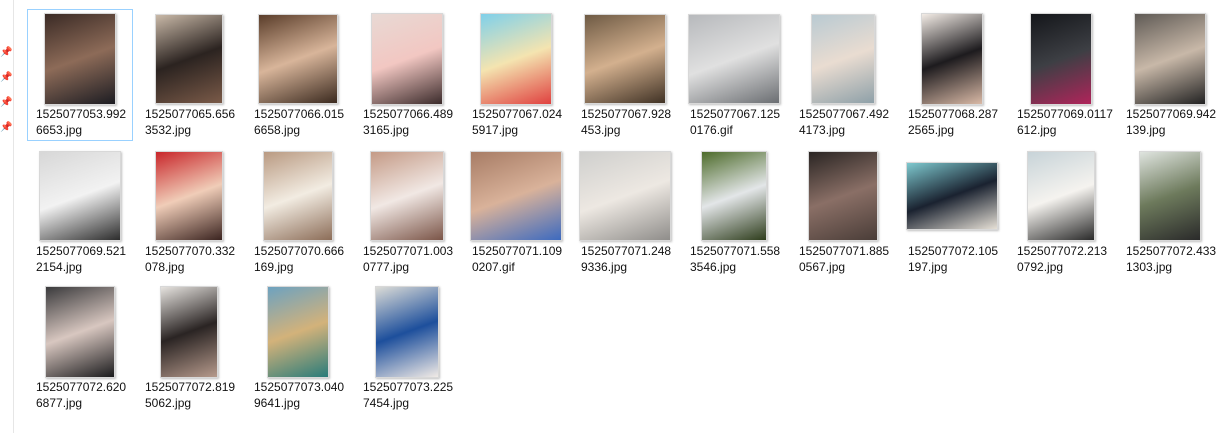 The width and height of the screenshot is (1219, 433). I want to click on file-name-label: 1525077065.6563532.jpg, so click(190, 122).